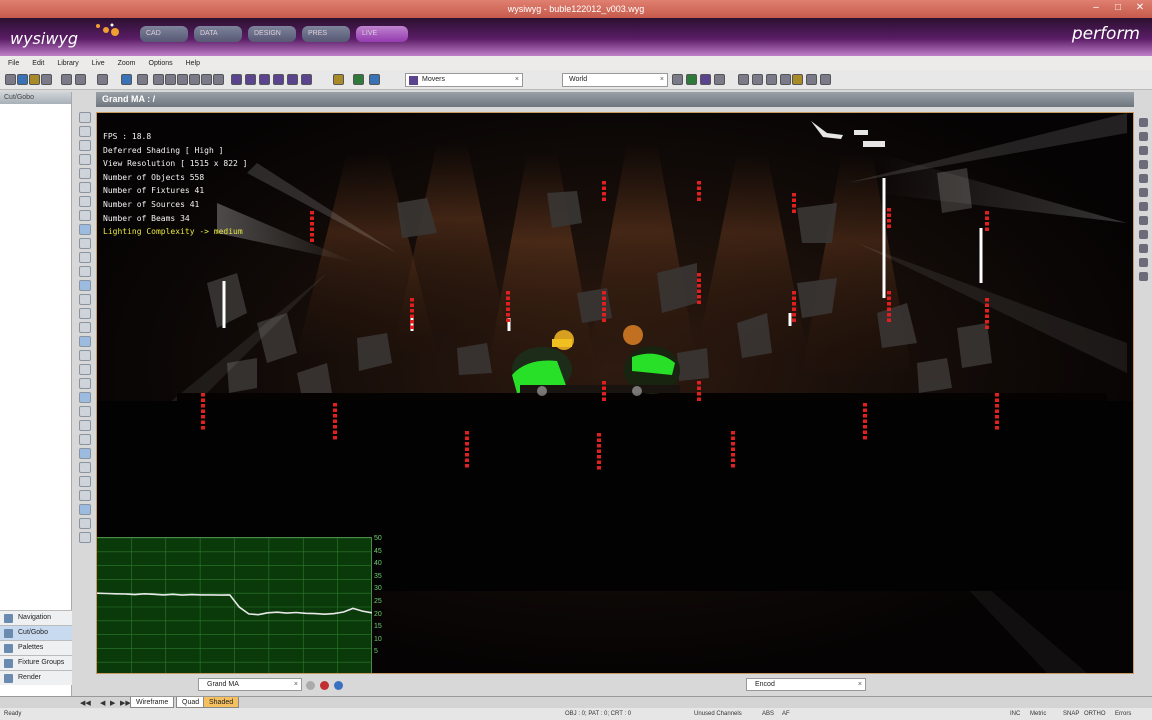 Image resolution: width=1152 pixels, height=720 pixels. What do you see at coordinates (164, 34) in the screenshot?
I see `mode-tab-cad: CAD` at bounding box center [164, 34].